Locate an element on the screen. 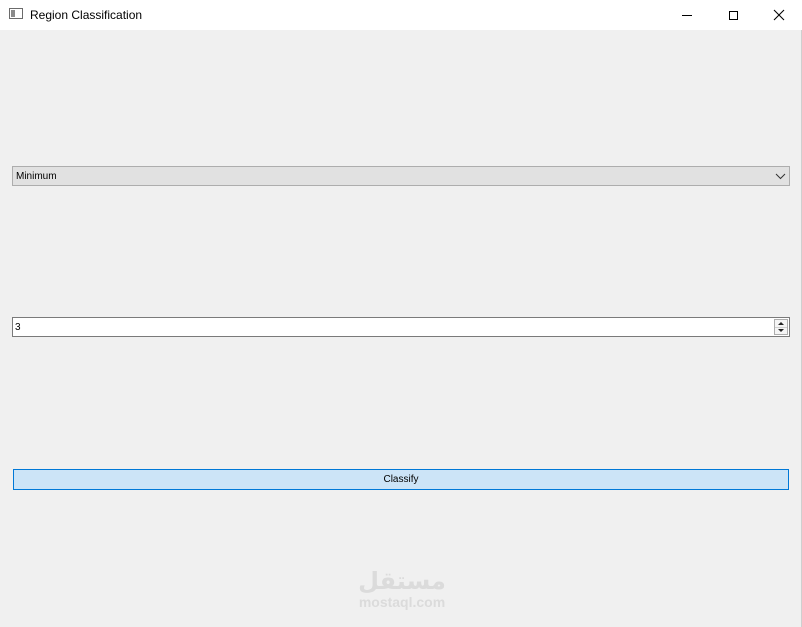 The image size is (802, 627). close-icon is located at coordinates (779, 15).